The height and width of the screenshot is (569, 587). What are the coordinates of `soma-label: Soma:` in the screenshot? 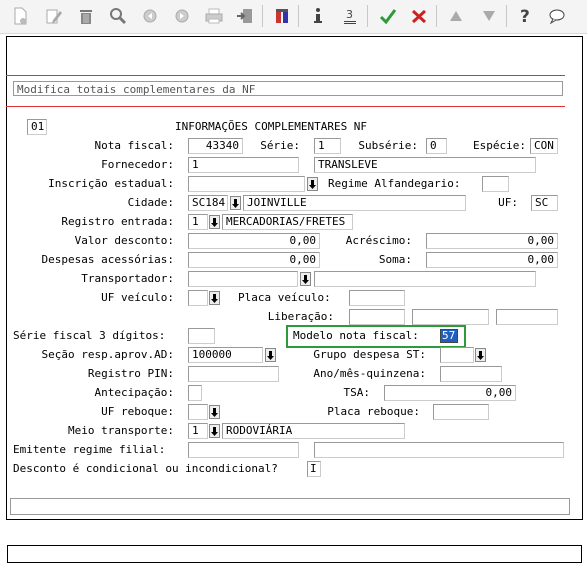 It's located at (395, 259).